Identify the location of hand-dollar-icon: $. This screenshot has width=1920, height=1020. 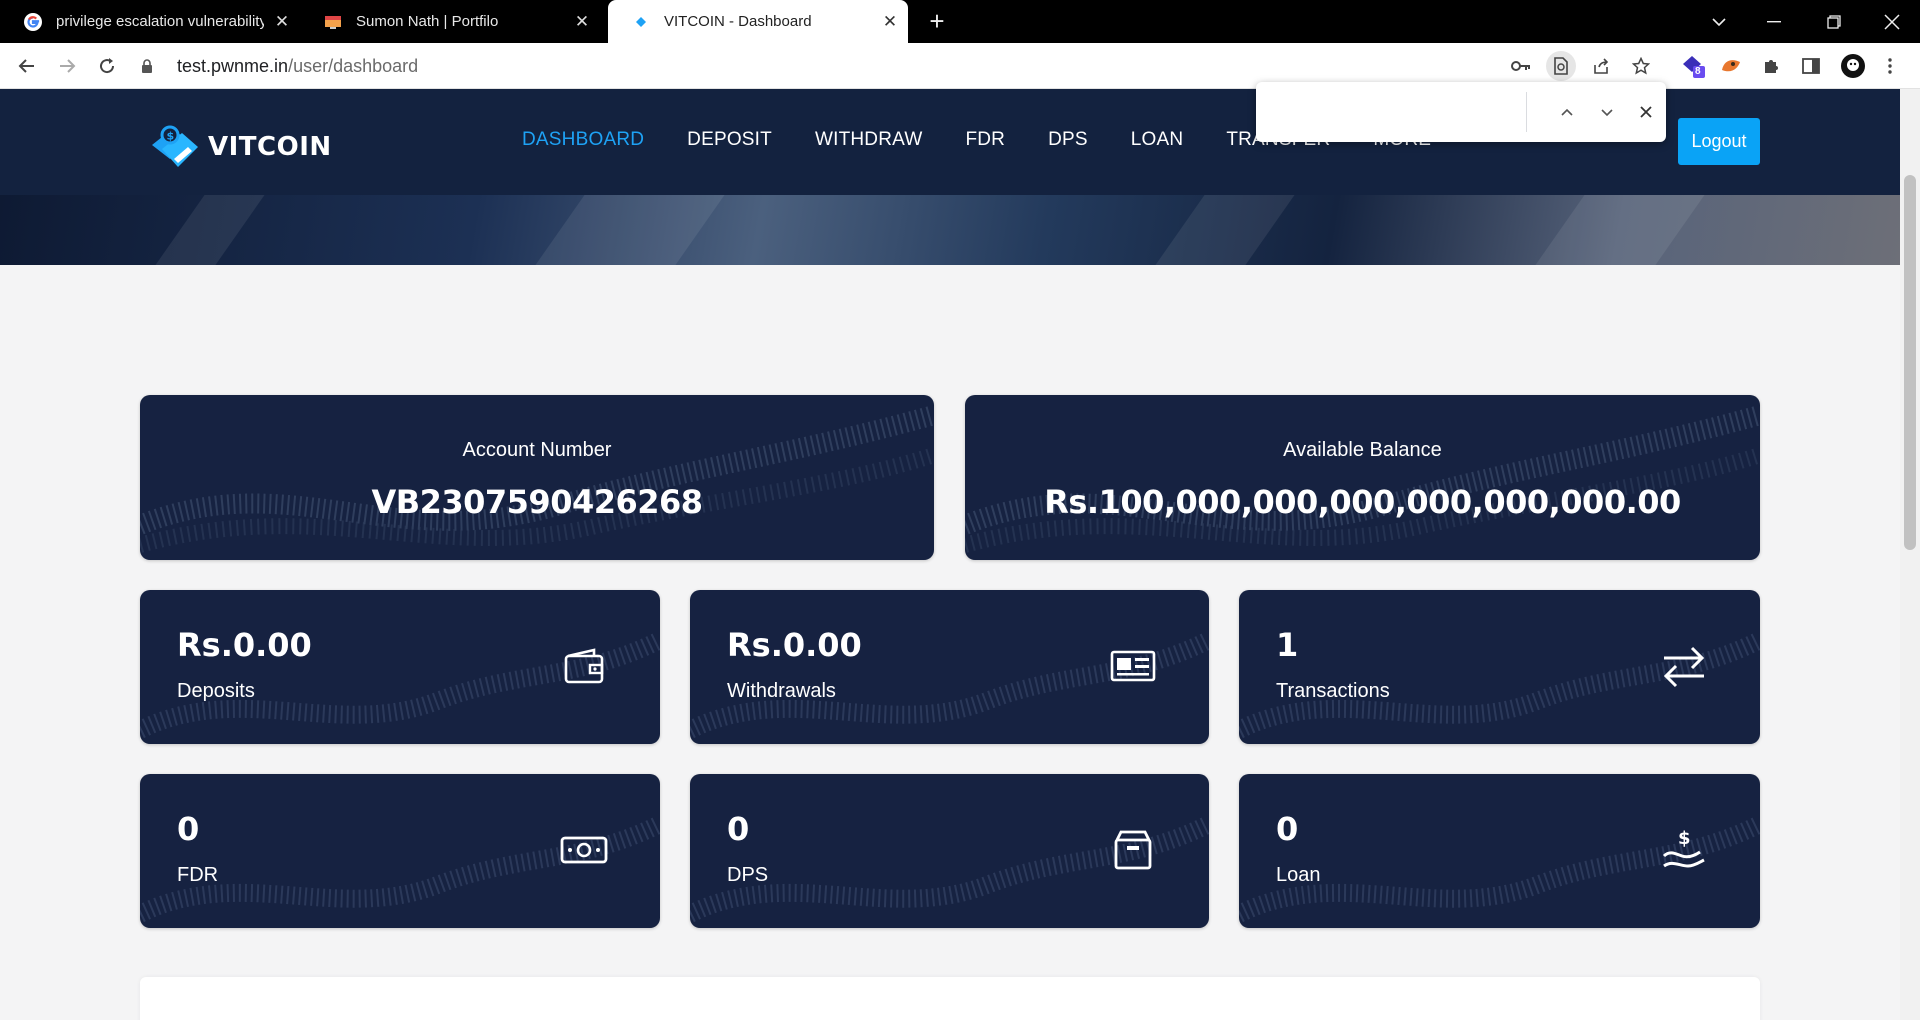
(1683, 848).